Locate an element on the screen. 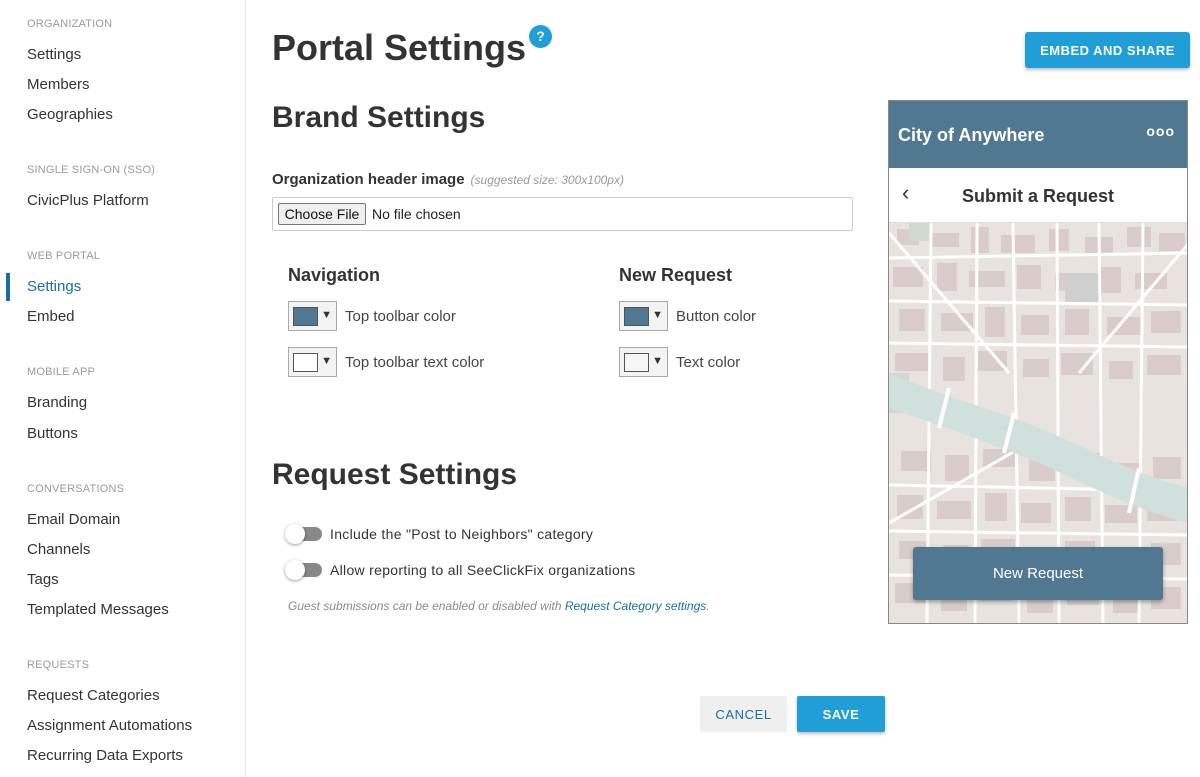 The height and width of the screenshot is (777, 1200). toolbar-color-picker: ▼ is located at coordinates (312, 316).